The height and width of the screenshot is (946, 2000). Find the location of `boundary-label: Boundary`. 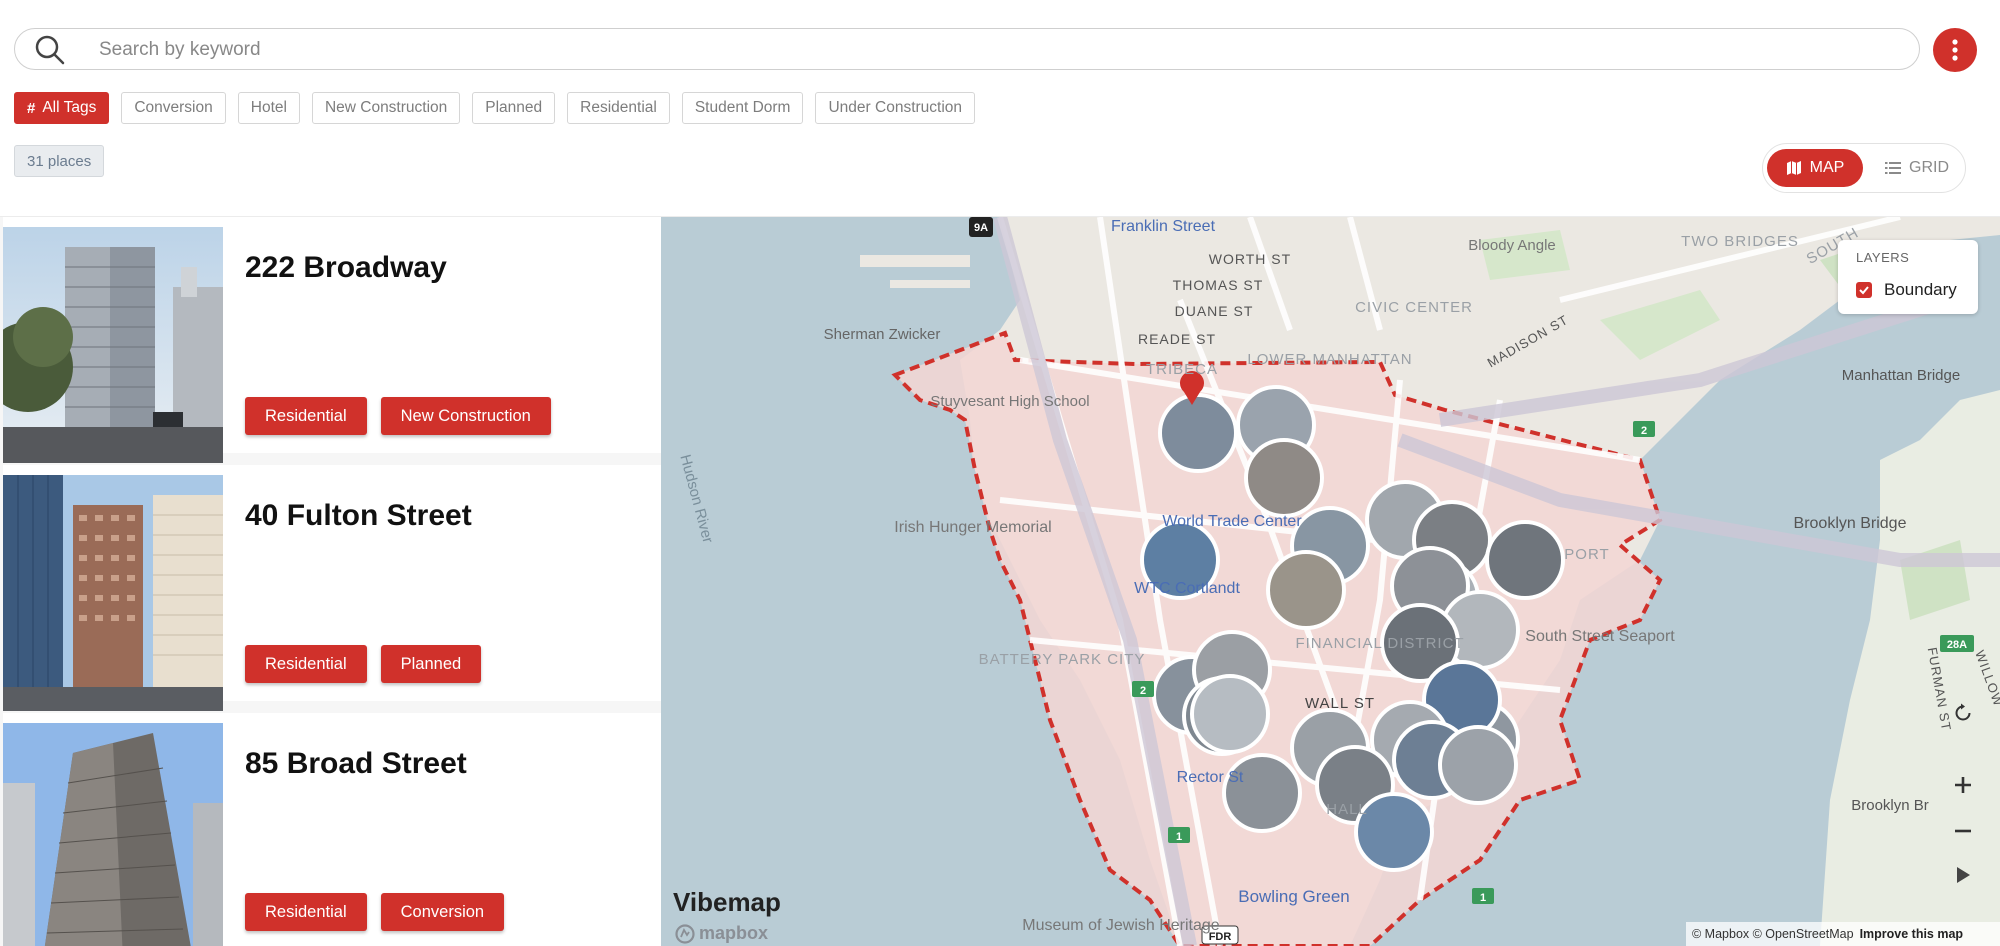

boundary-label: Boundary is located at coordinates (1920, 290).